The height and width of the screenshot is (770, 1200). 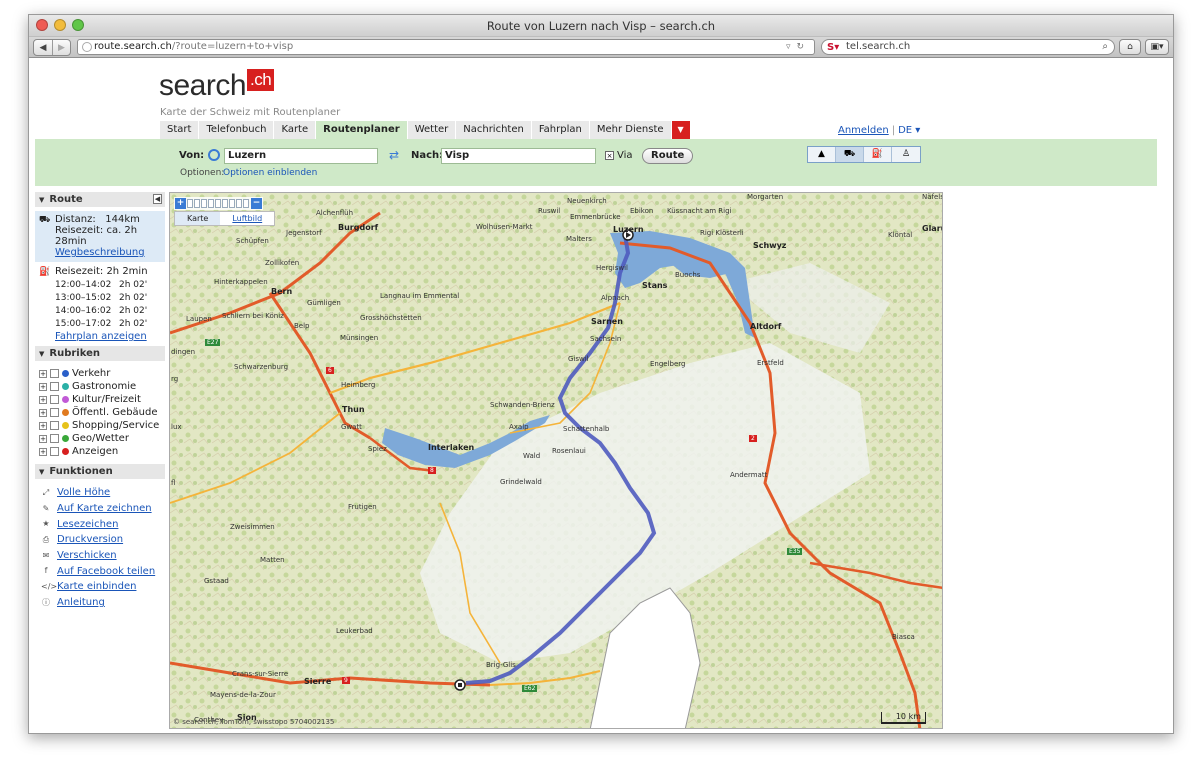 I want to click on facebook-icon: f, so click(x=46, y=571).